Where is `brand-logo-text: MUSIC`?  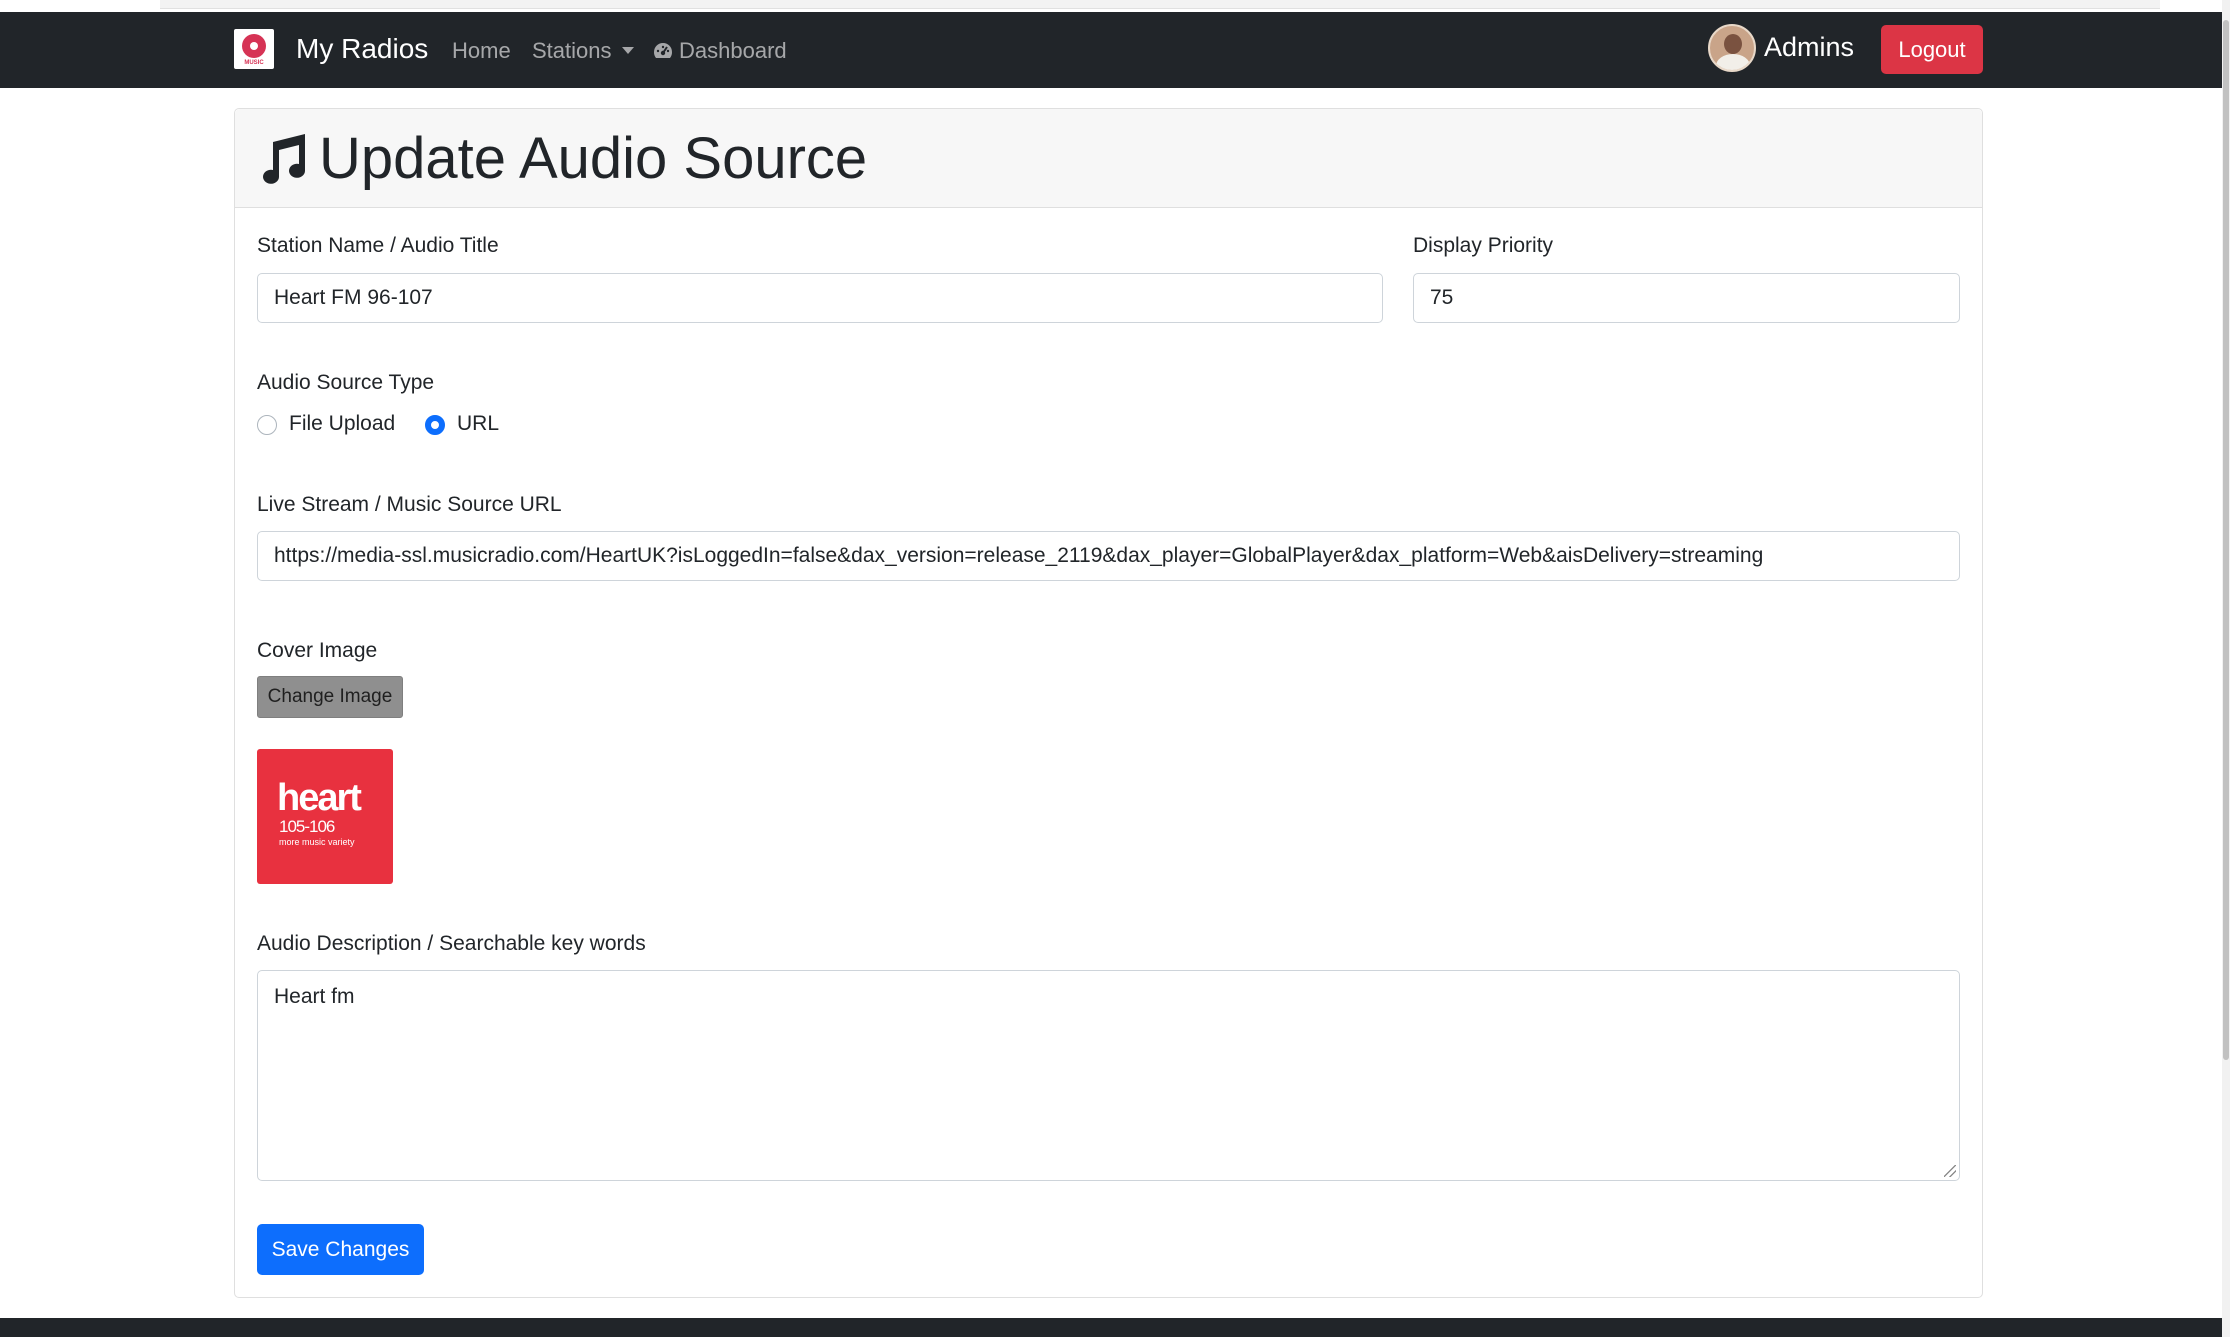
brand-logo-text: MUSIC is located at coordinates (254, 63).